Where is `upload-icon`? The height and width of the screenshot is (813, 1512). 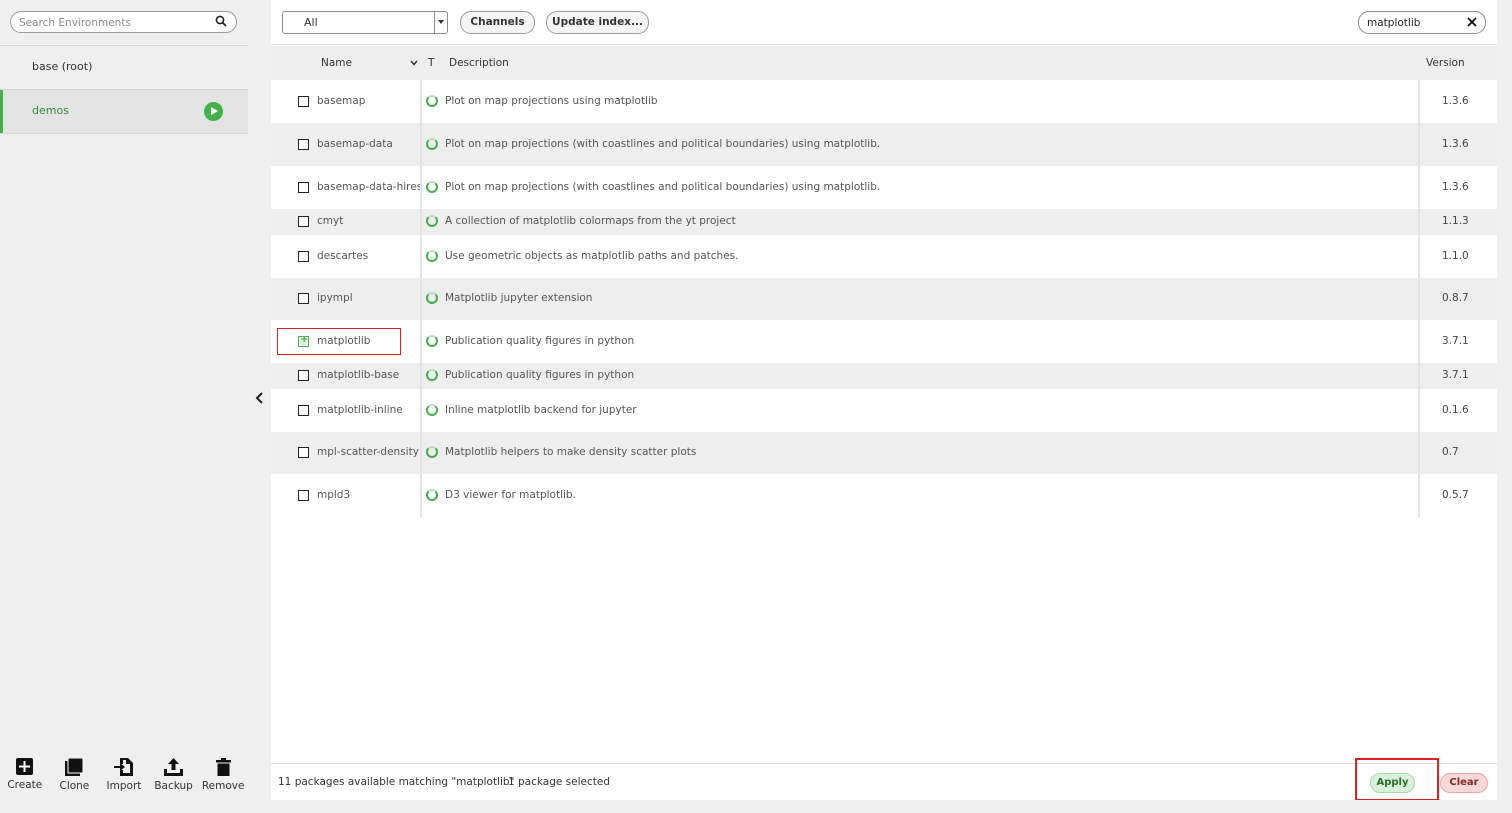
upload-icon is located at coordinates (174, 767).